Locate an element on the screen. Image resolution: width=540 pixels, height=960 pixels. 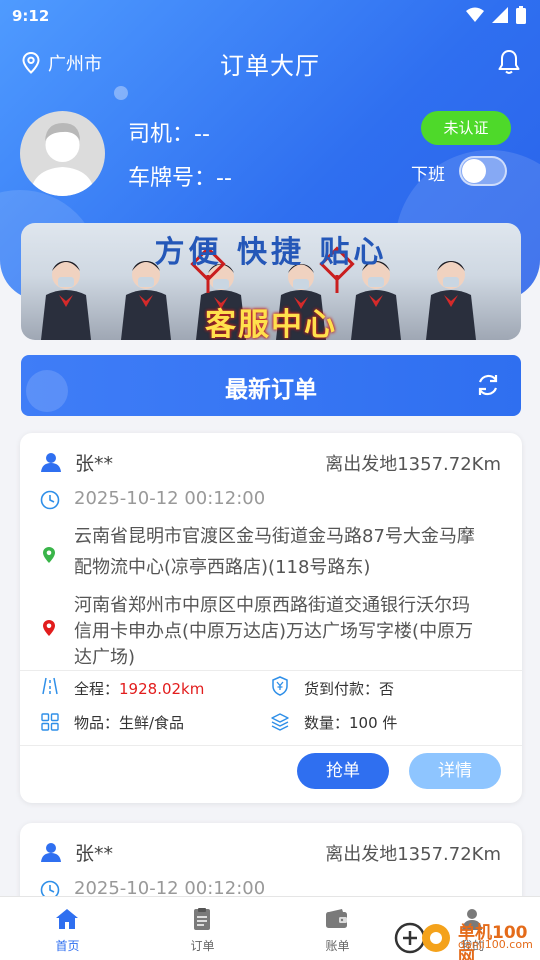
total-distance: 全程：1928.02km is located at coordinates (139, 688).